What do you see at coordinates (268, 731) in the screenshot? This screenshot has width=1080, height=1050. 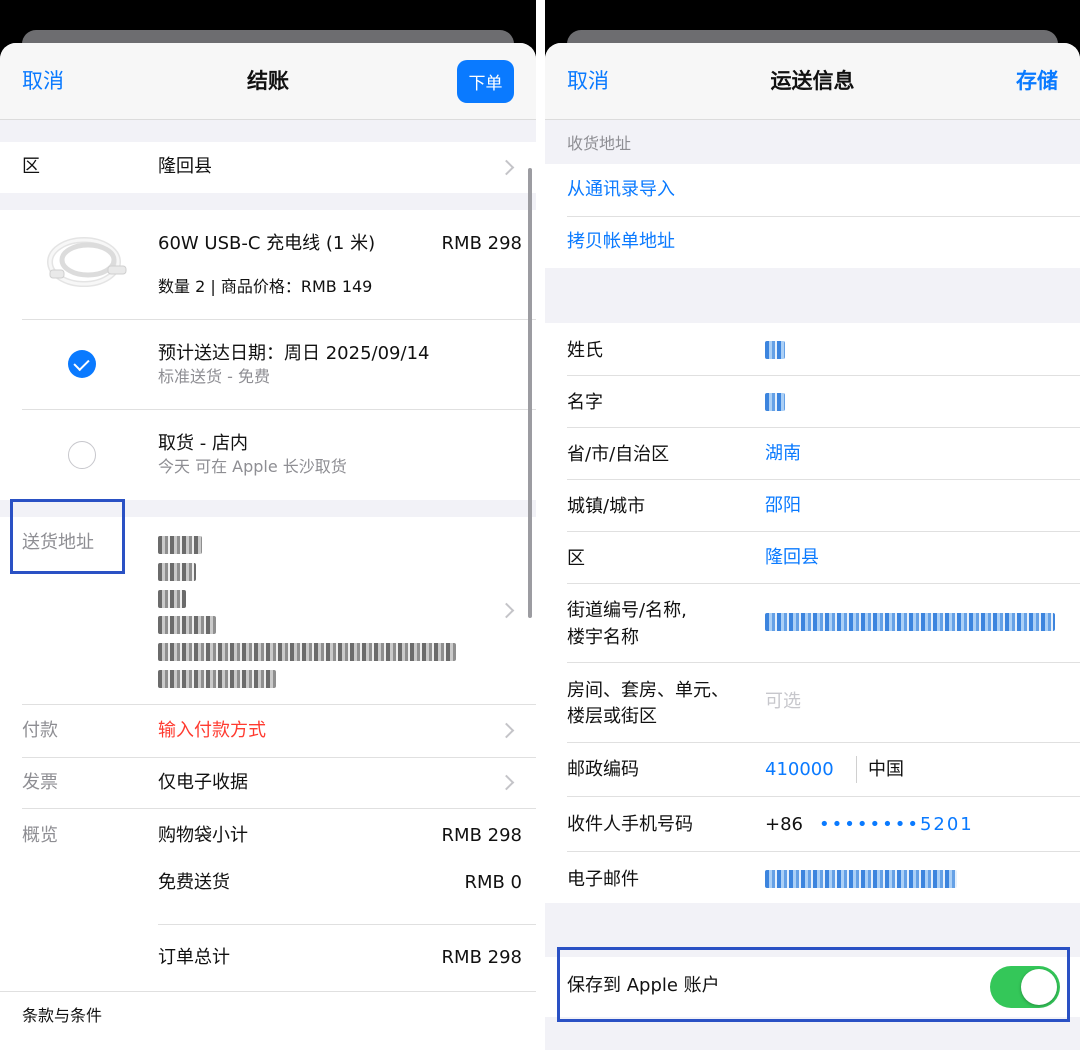 I see `payment-row: 付款 输入付款方式` at bounding box center [268, 731].